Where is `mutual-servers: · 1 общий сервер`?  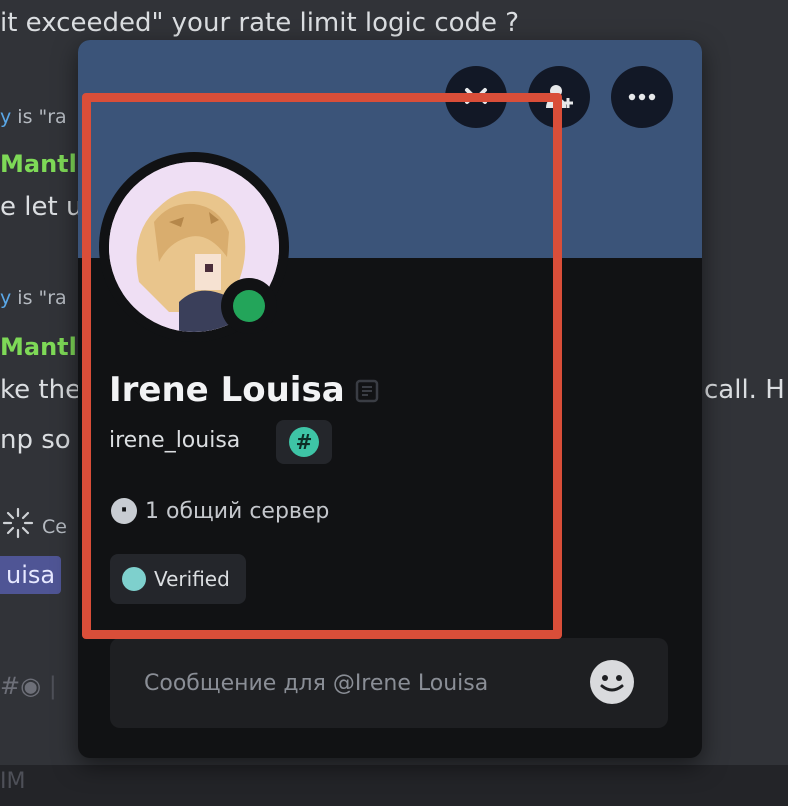
mutual-servers: · 1 общий сервер is located at coordinates (220, 511).